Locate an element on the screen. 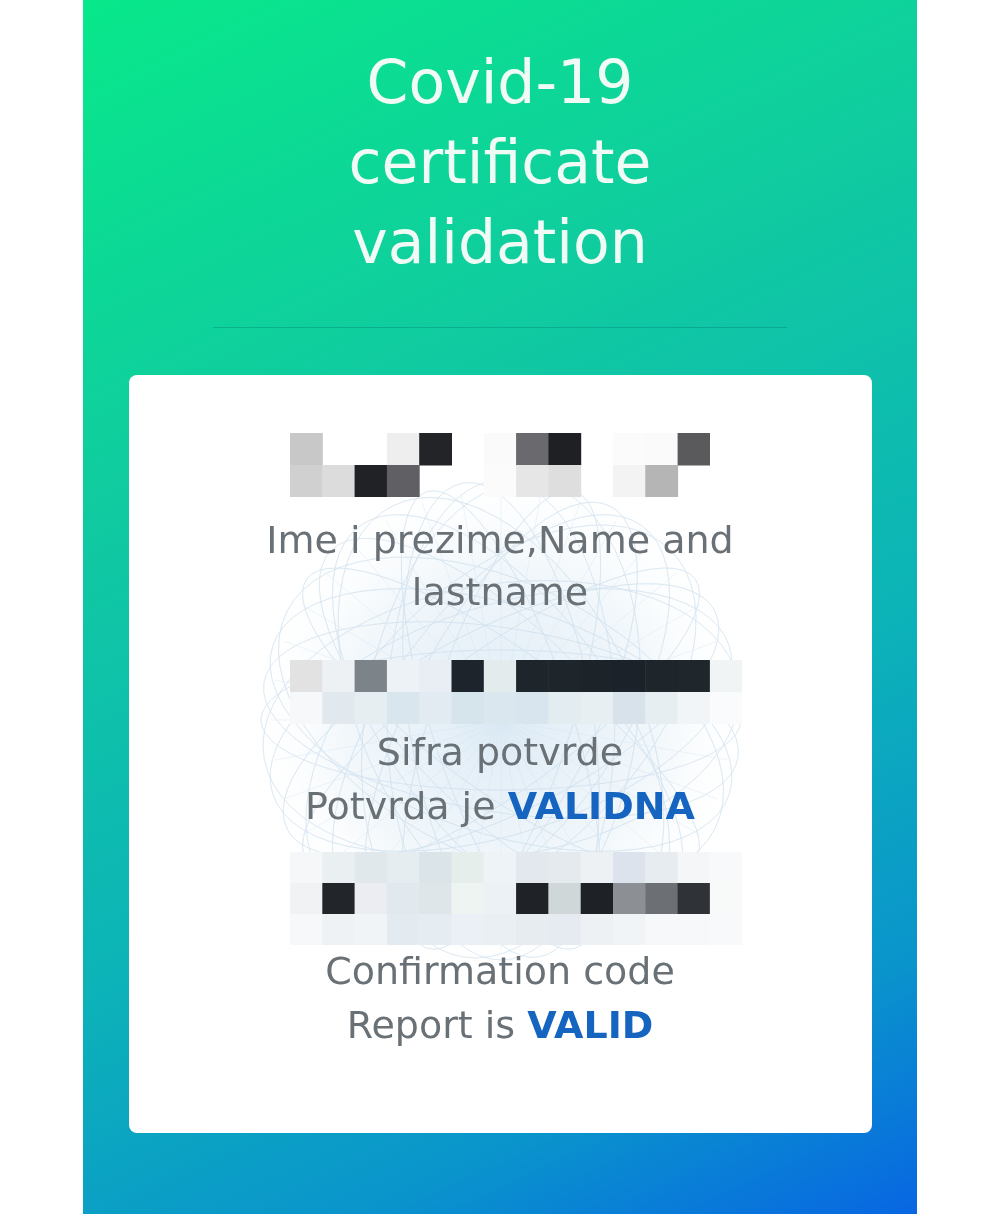 This screenshot has height=1214, width=1000. field-label: Sifra potvrde is located at coordinates (500, 752).